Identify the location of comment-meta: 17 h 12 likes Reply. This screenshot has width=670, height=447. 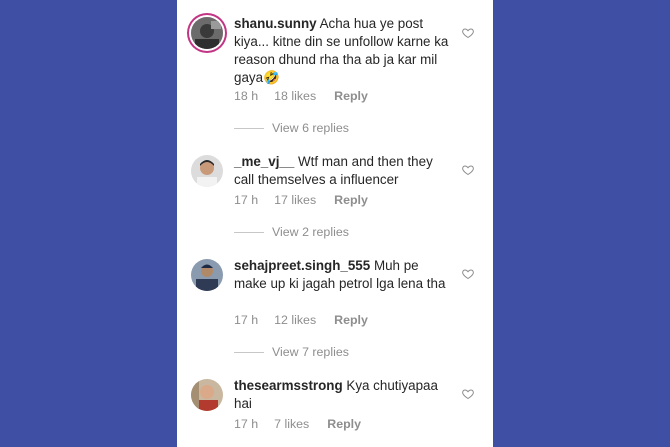
(301, 320).